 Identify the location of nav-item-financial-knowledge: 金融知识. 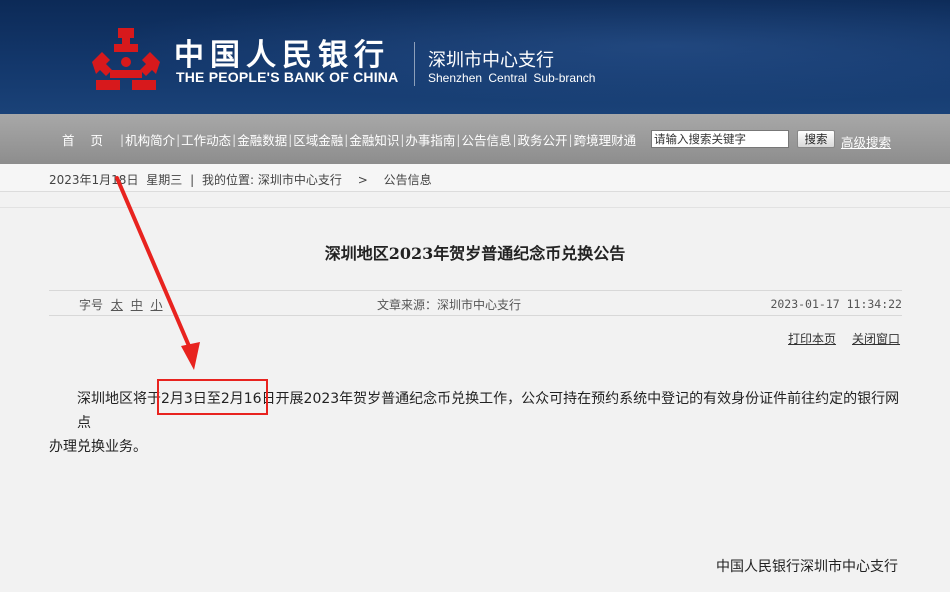
(374, 139).